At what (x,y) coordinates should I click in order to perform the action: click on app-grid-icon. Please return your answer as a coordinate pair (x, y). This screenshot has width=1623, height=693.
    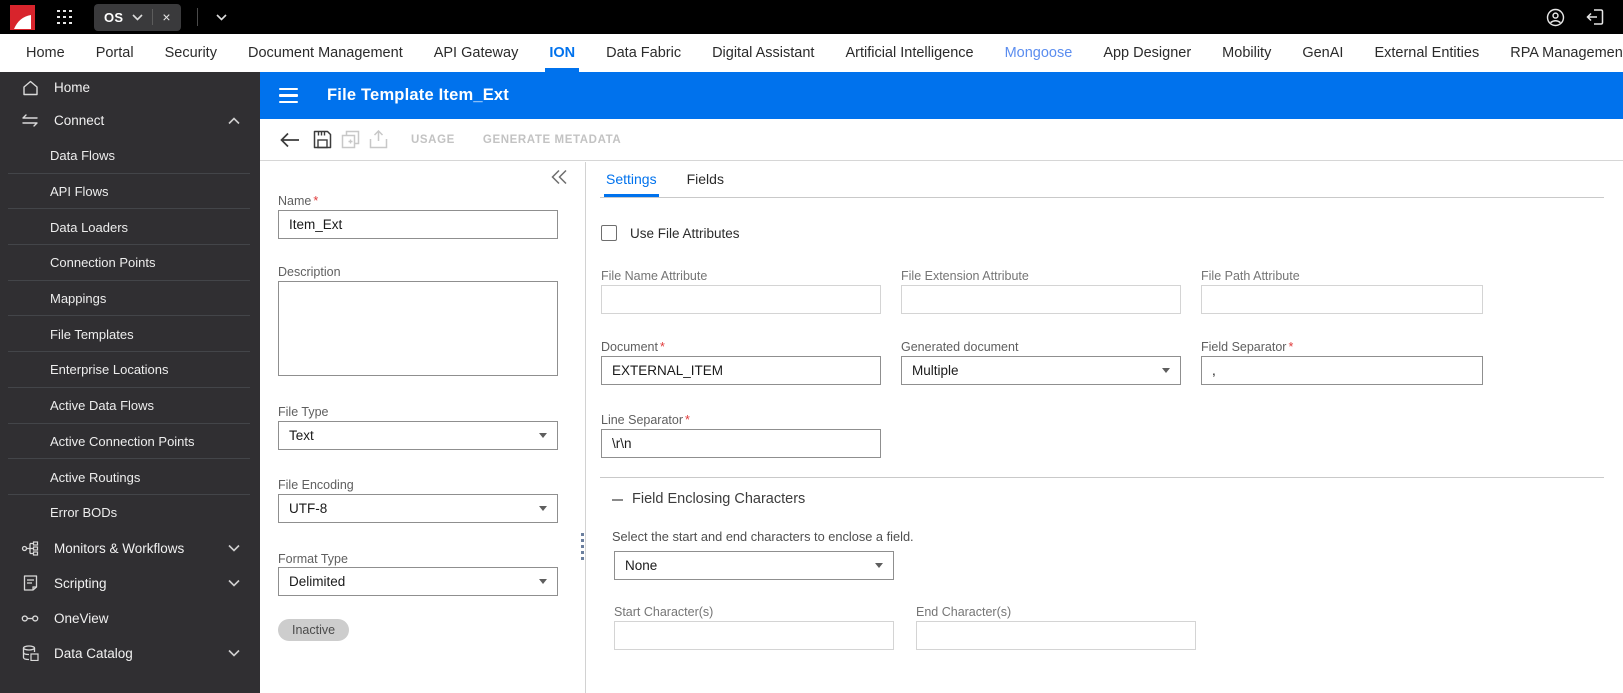
    Looking at the image, I should click on (64, 17).